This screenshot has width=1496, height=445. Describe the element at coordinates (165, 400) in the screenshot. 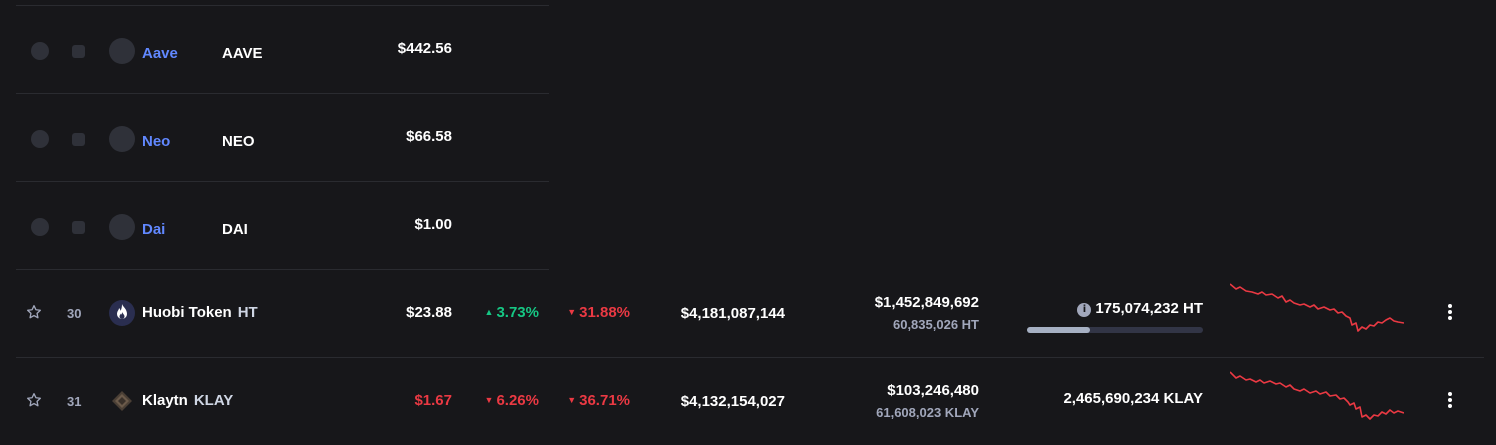

I see `coin-name-link: Klaytn` at that location.